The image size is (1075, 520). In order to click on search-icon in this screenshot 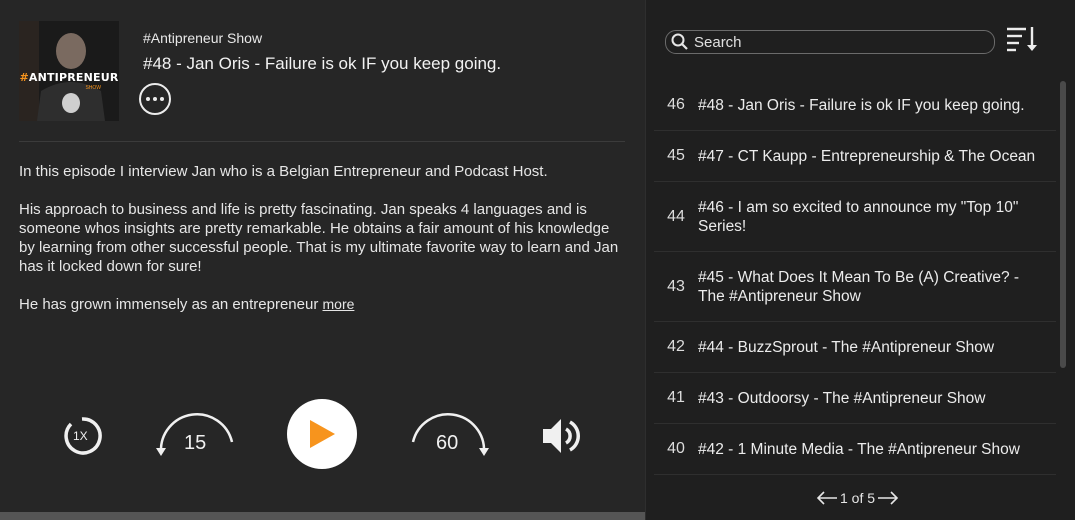, I will do `click(680, 44)`.